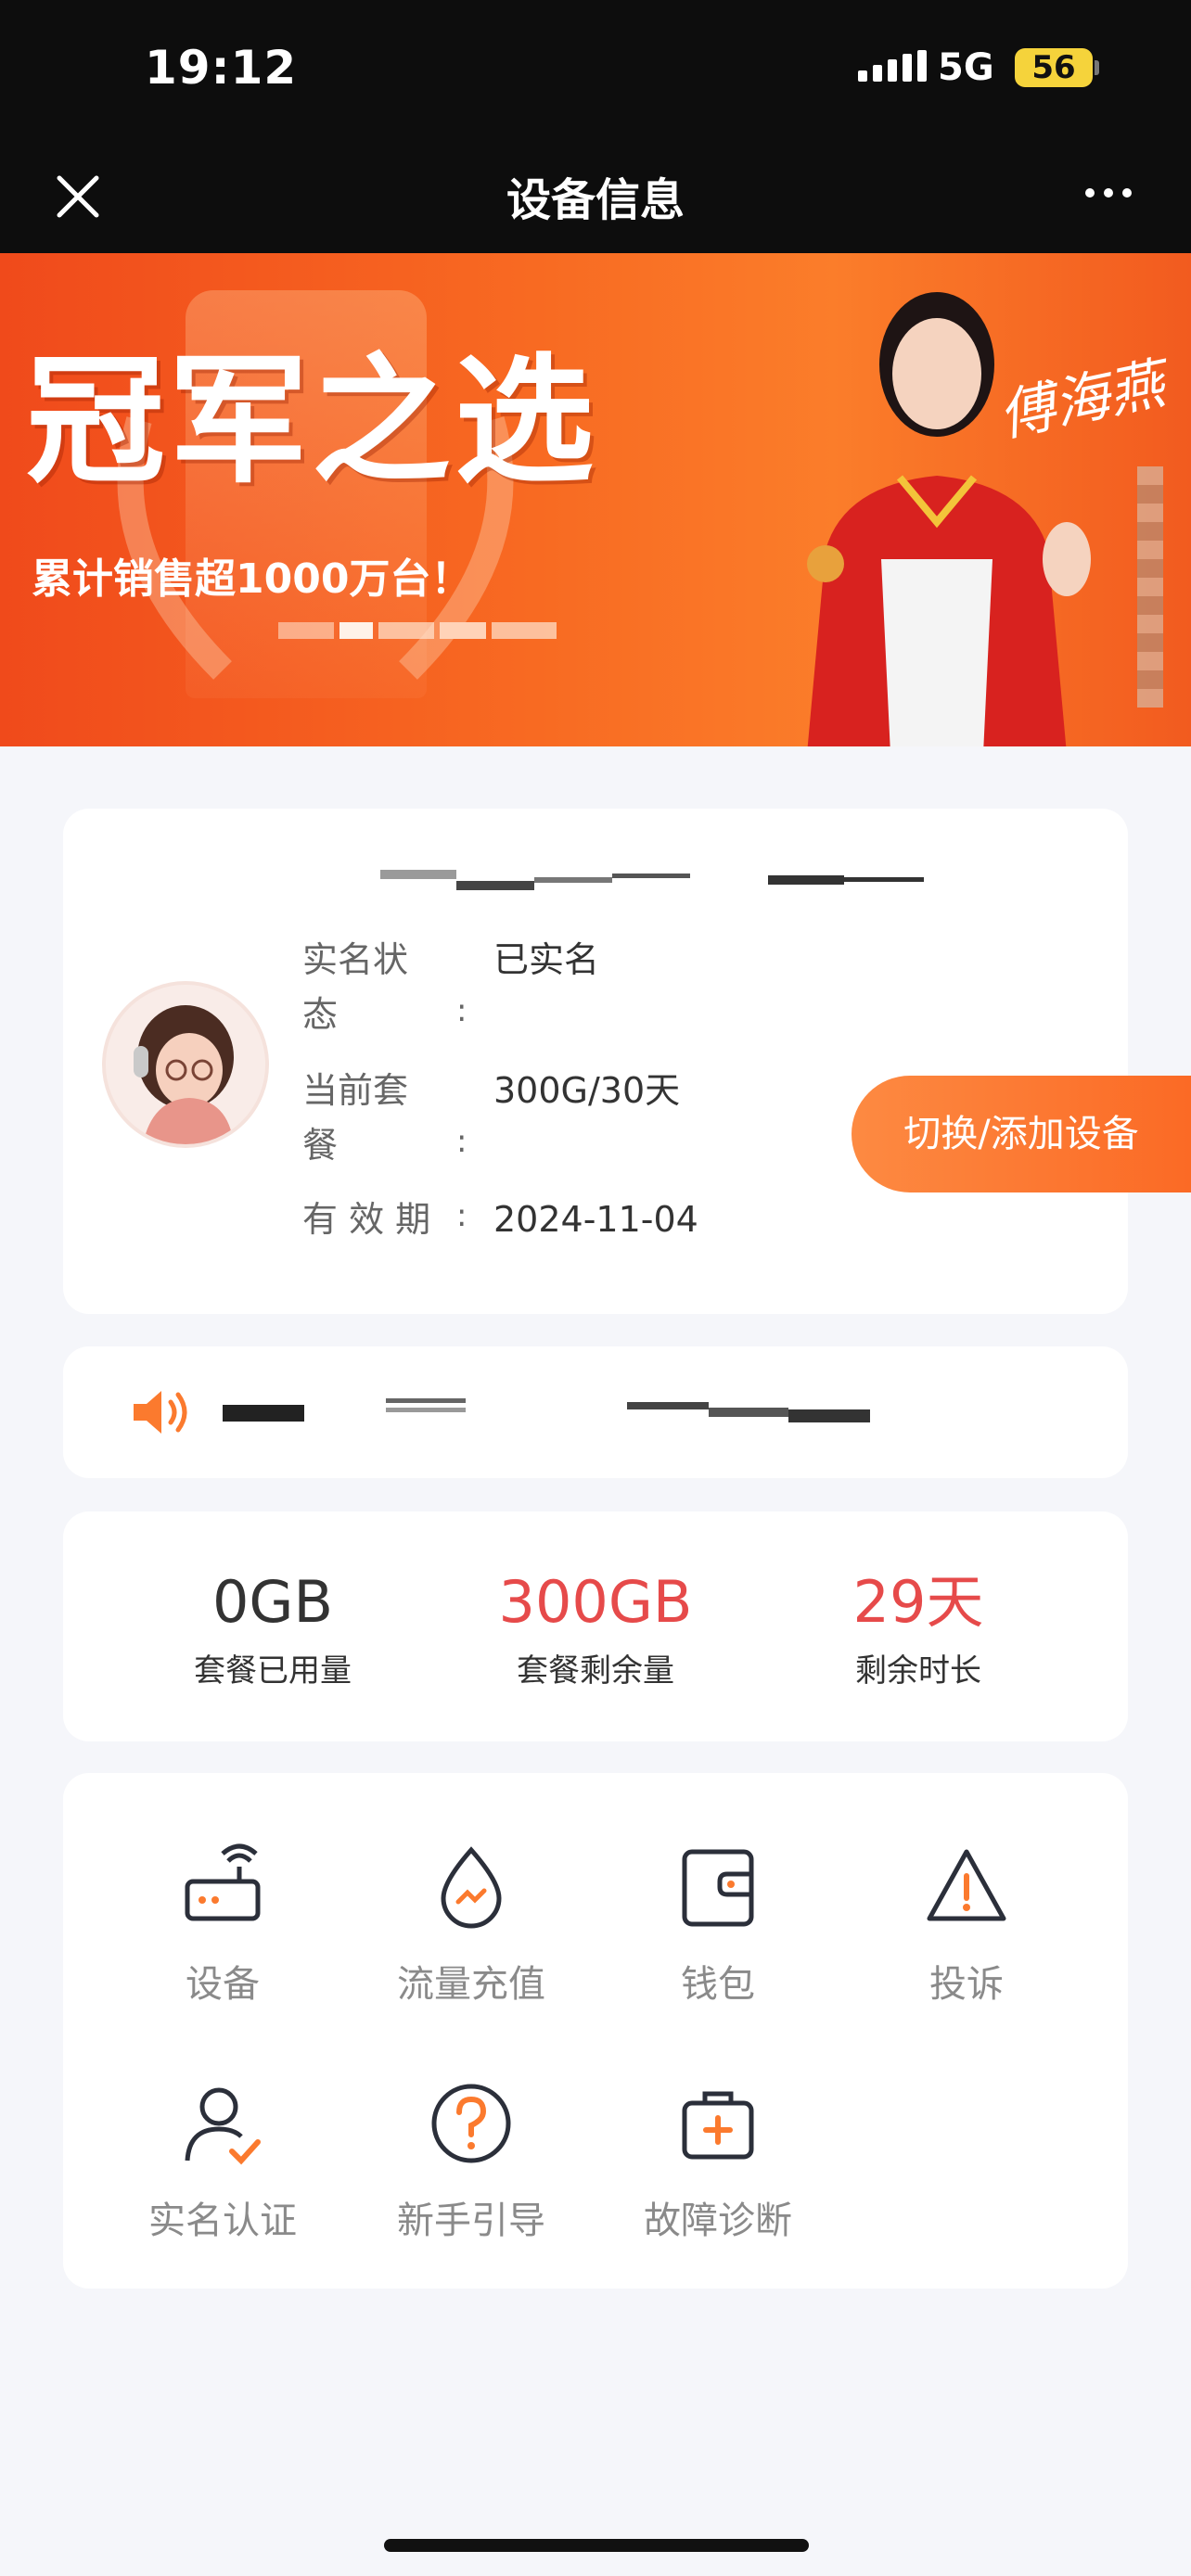 The image size is (1191, 2576). Describe the element at coordinates (223, 1882) in the screenshot. I see `router-icon` at that location.